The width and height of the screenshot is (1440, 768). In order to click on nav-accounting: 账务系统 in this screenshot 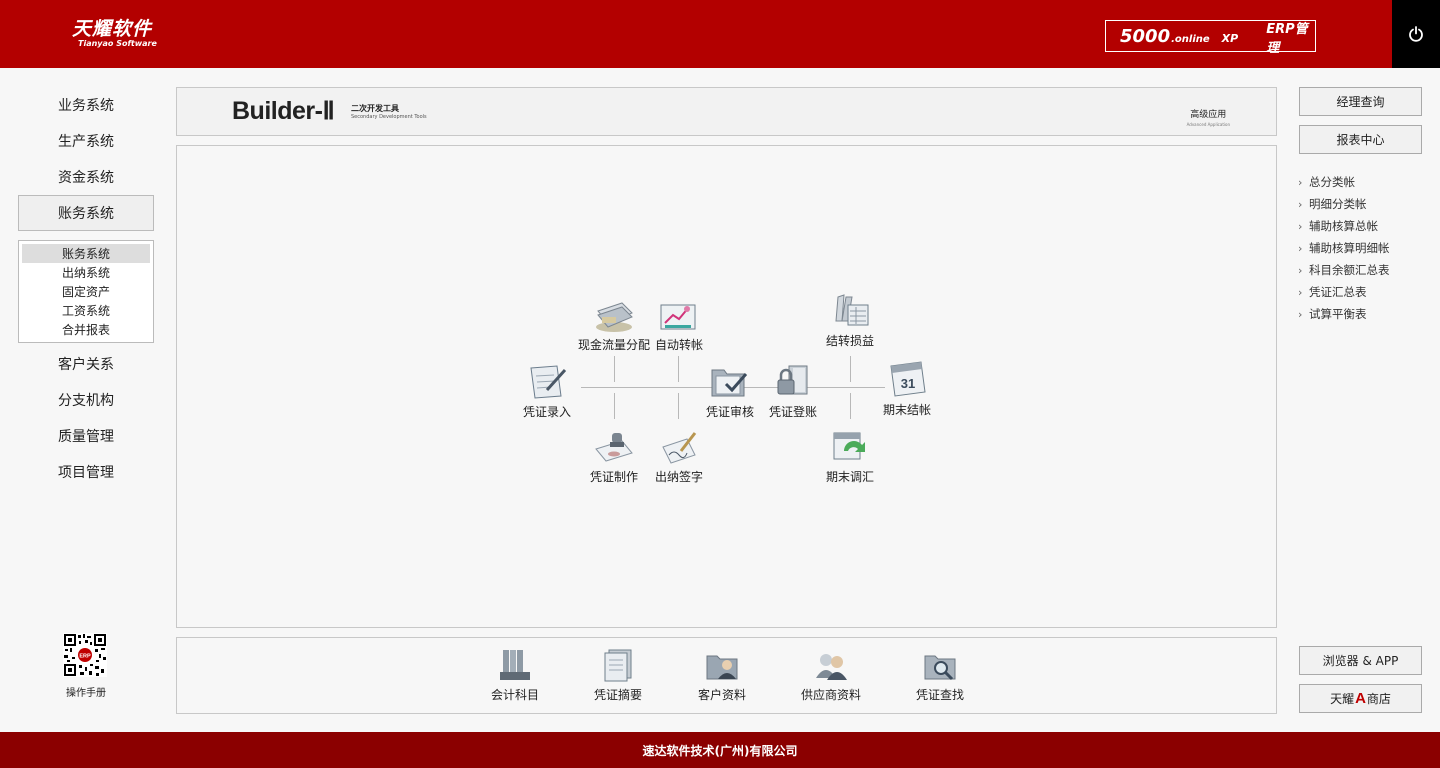, I will do `click(86, 213)`.